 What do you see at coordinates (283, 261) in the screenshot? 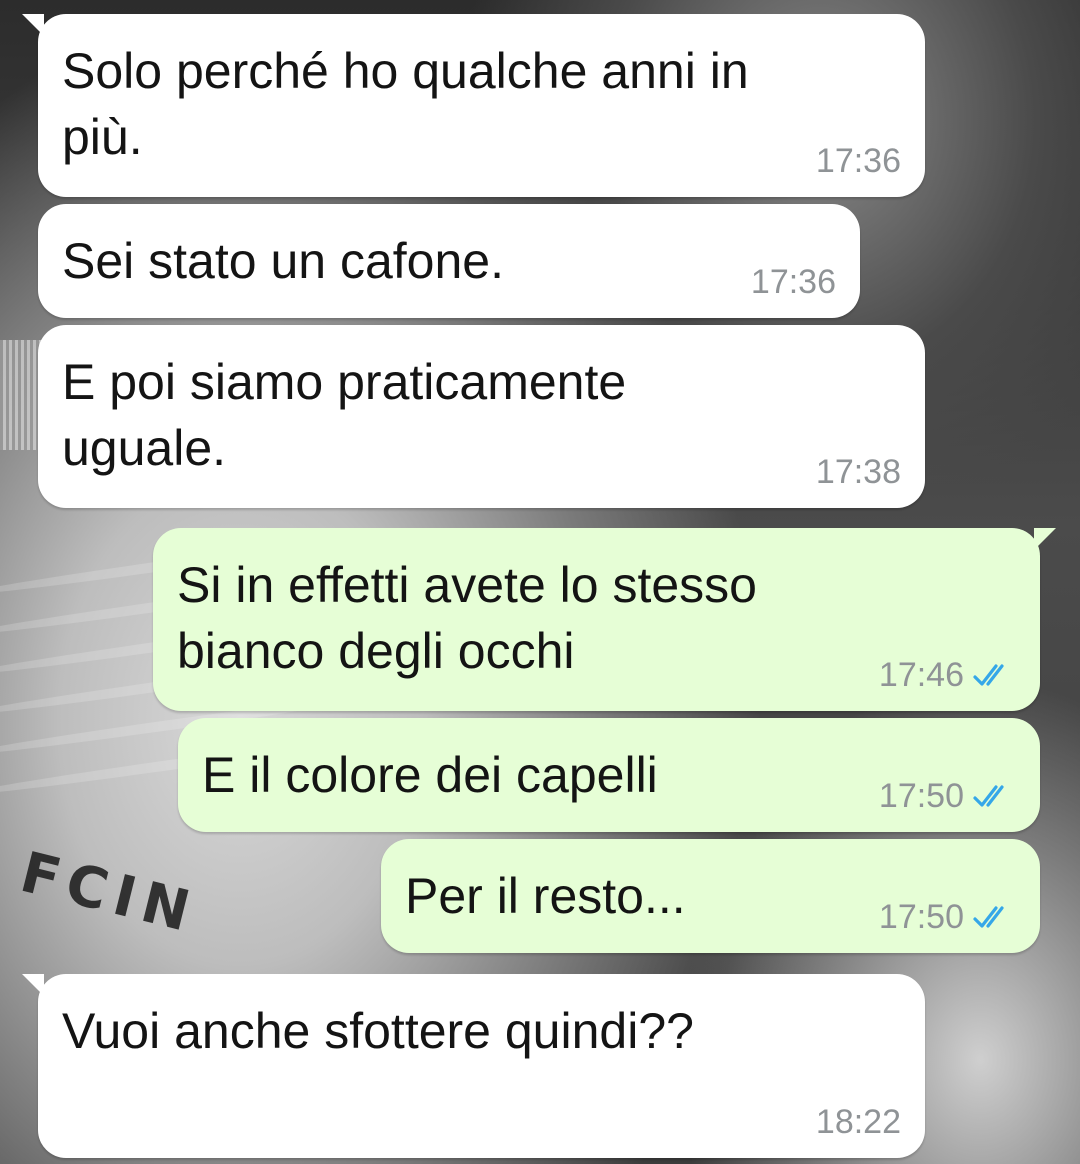
I see `message-text: Sei stato un cafone.` at bounding box center [283, 261].